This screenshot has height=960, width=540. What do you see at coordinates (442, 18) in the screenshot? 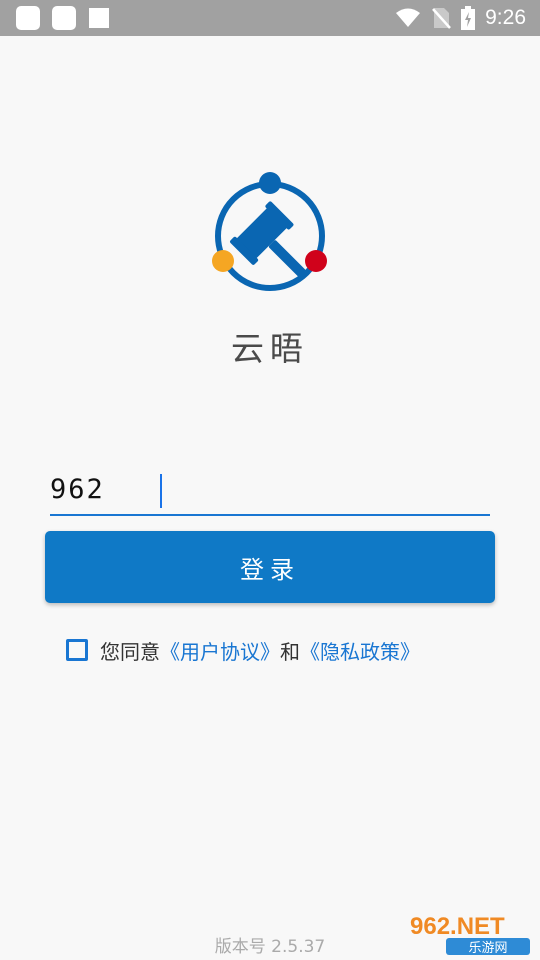
I see `no-sim-icon` at bounding box center [442, 18].